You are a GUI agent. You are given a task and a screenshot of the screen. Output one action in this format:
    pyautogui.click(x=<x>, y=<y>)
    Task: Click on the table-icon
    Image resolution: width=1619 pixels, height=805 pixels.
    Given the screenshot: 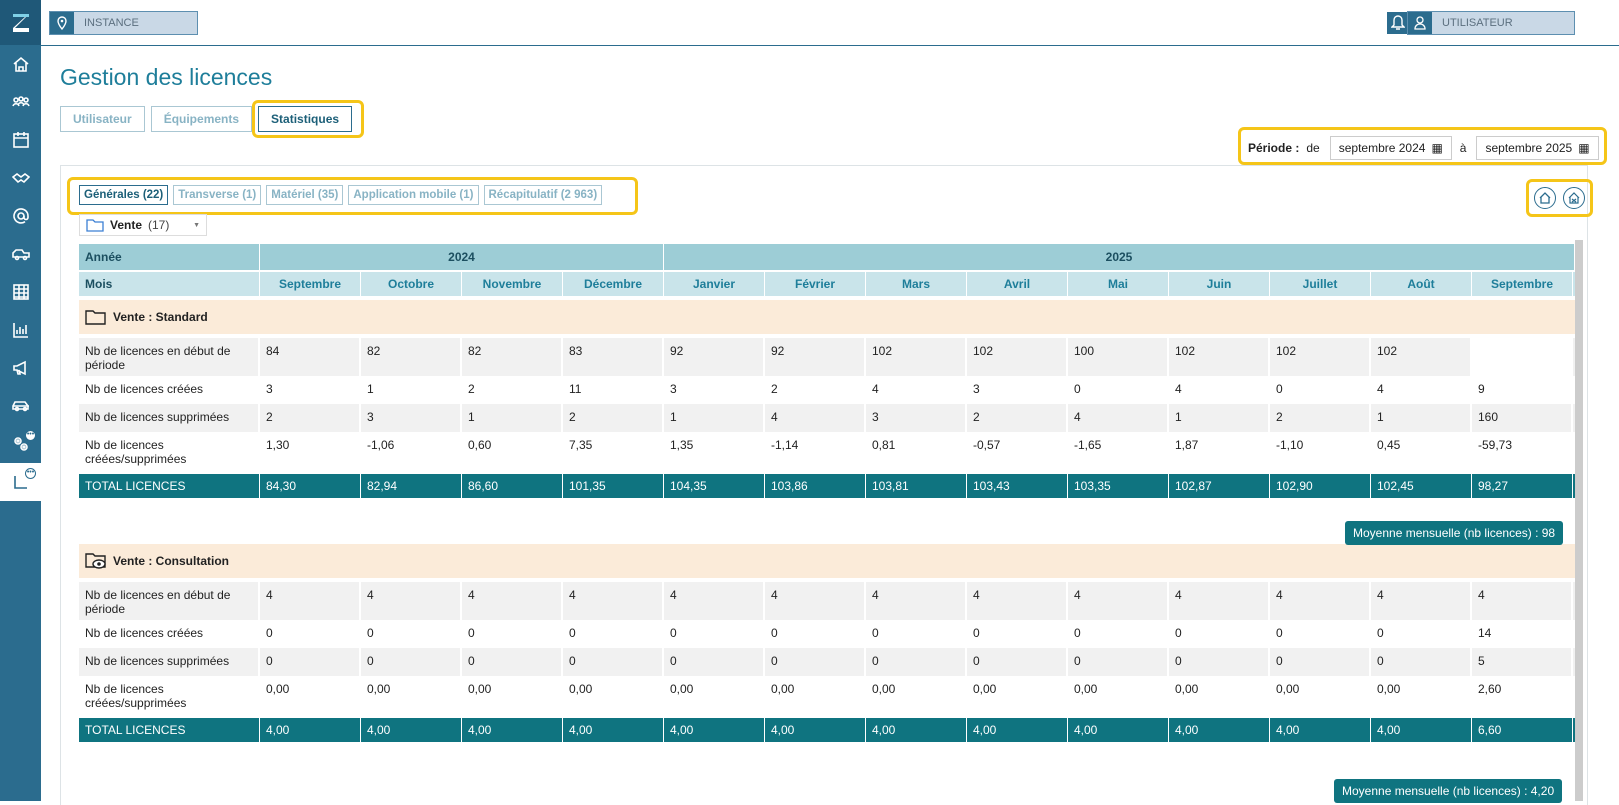 What is the action you would take?
    pyautogui.click(x=20, y=292)
    